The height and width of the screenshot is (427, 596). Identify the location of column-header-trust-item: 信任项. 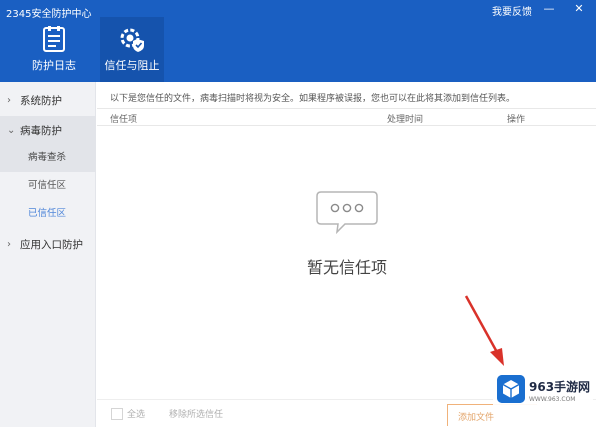
(124, 120).